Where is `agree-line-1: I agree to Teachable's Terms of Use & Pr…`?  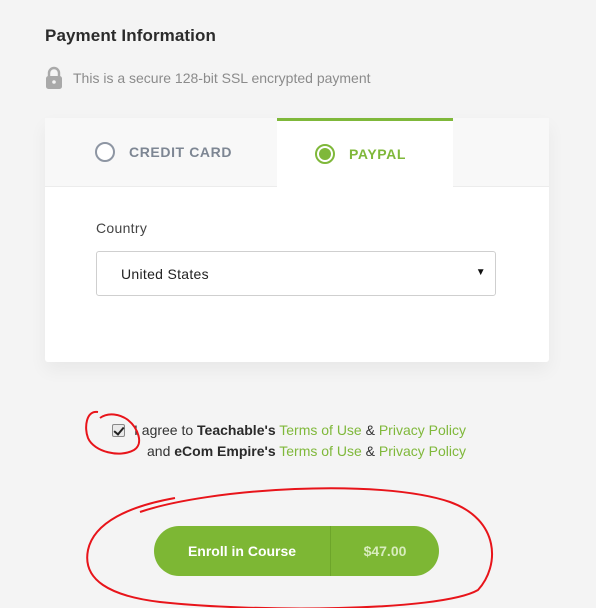 agree-line-1: I agree to Teachable's Terms of Use & Pr… is located at coordinates (300, 430).